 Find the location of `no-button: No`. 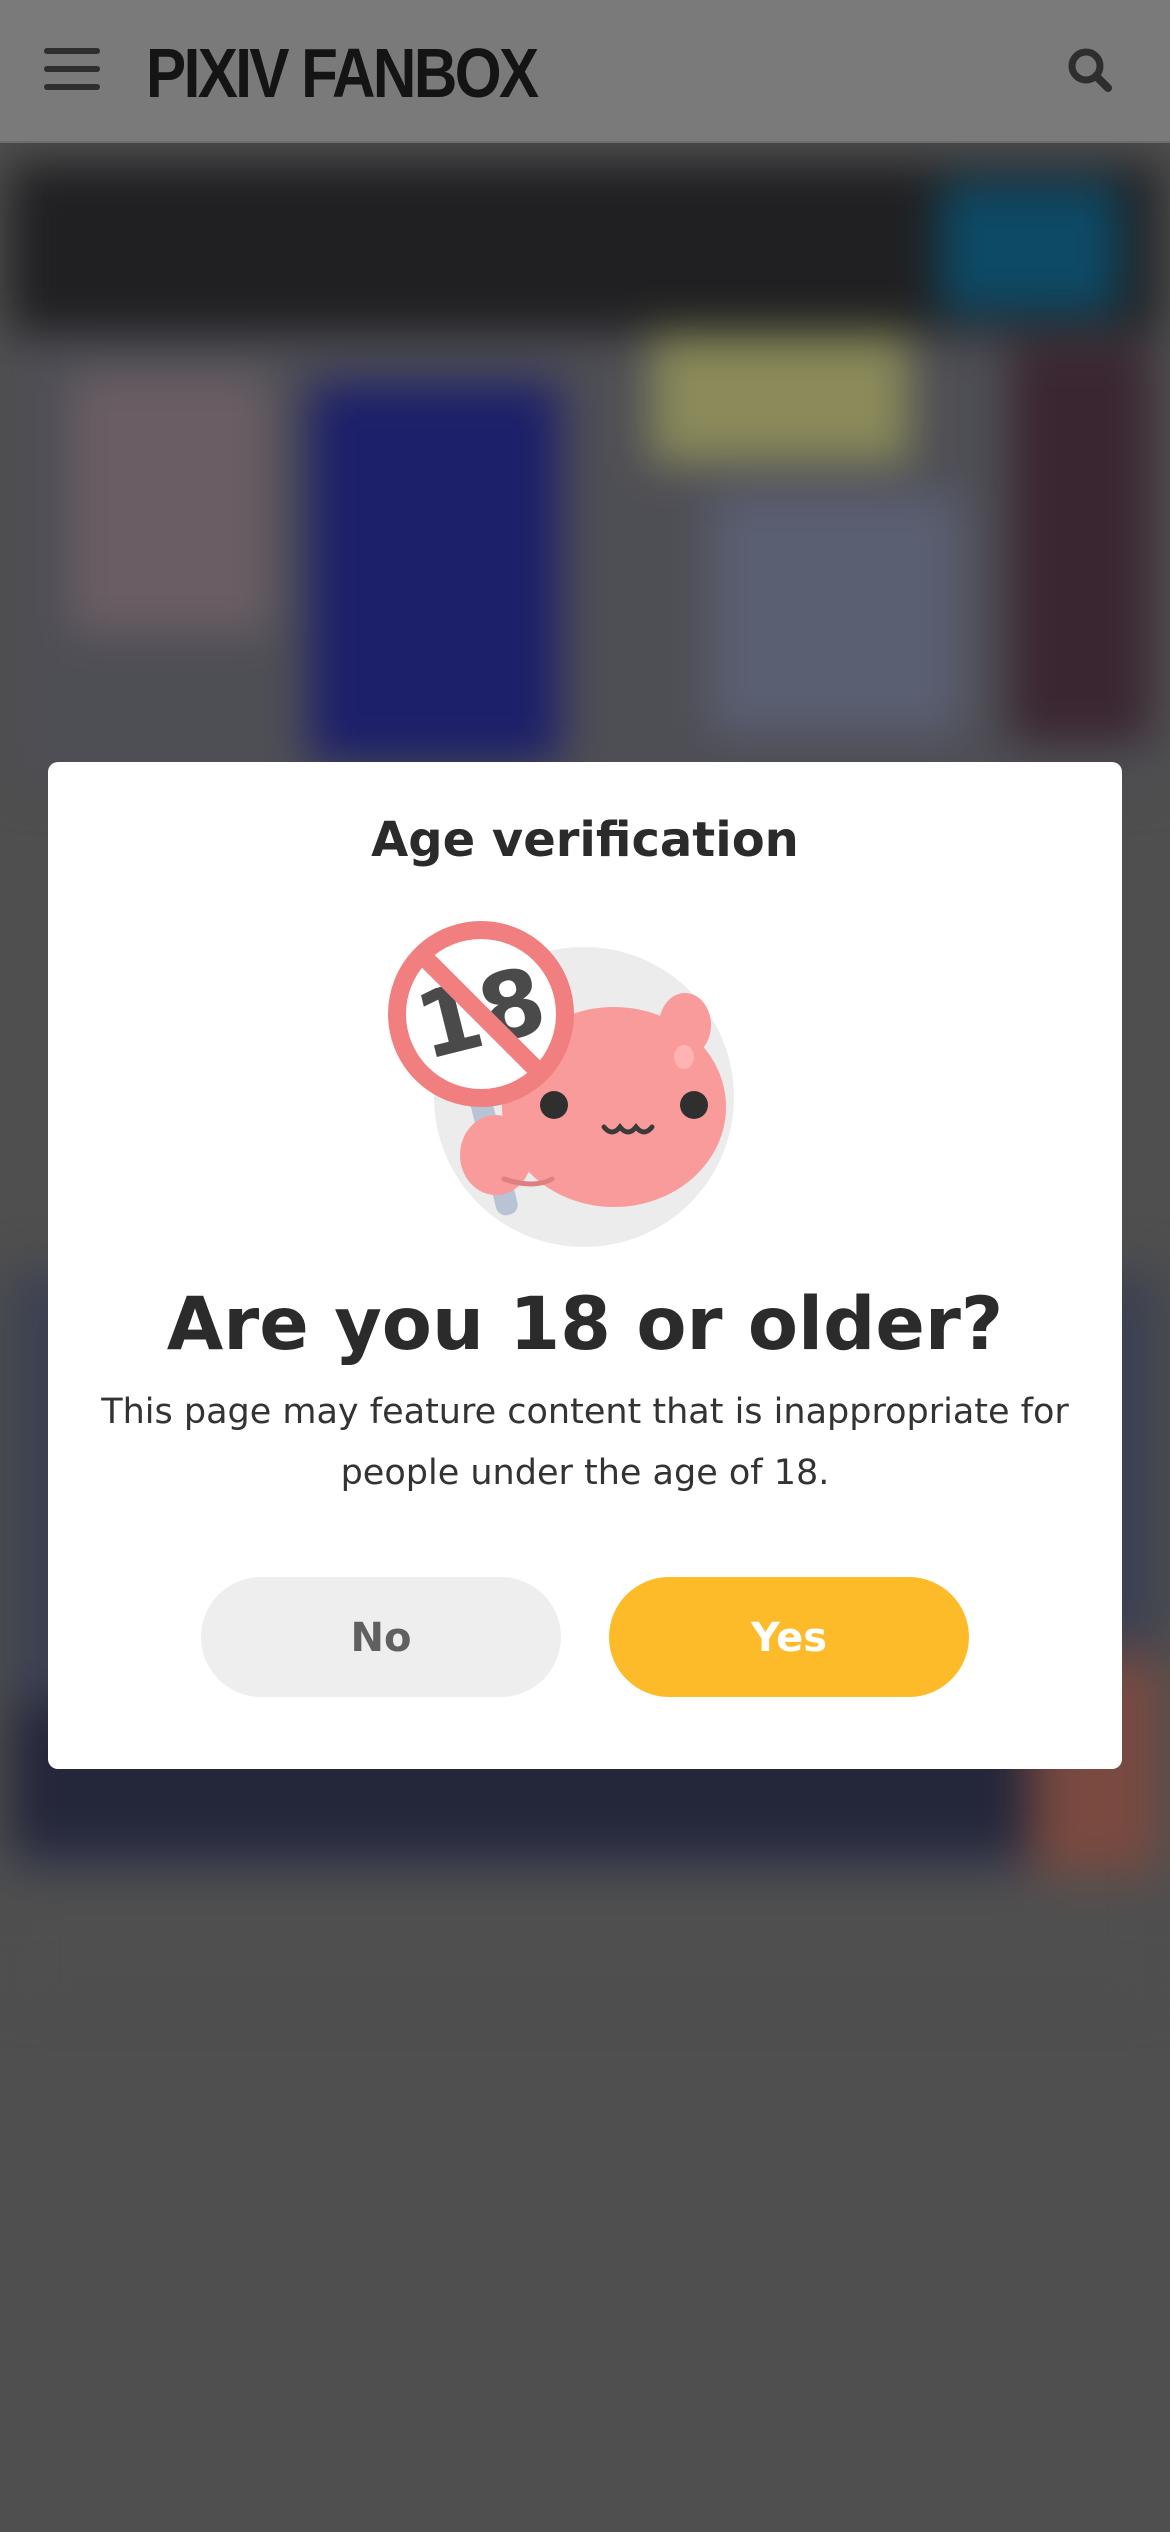

no-button: No is located at coordinates (381, 1637).